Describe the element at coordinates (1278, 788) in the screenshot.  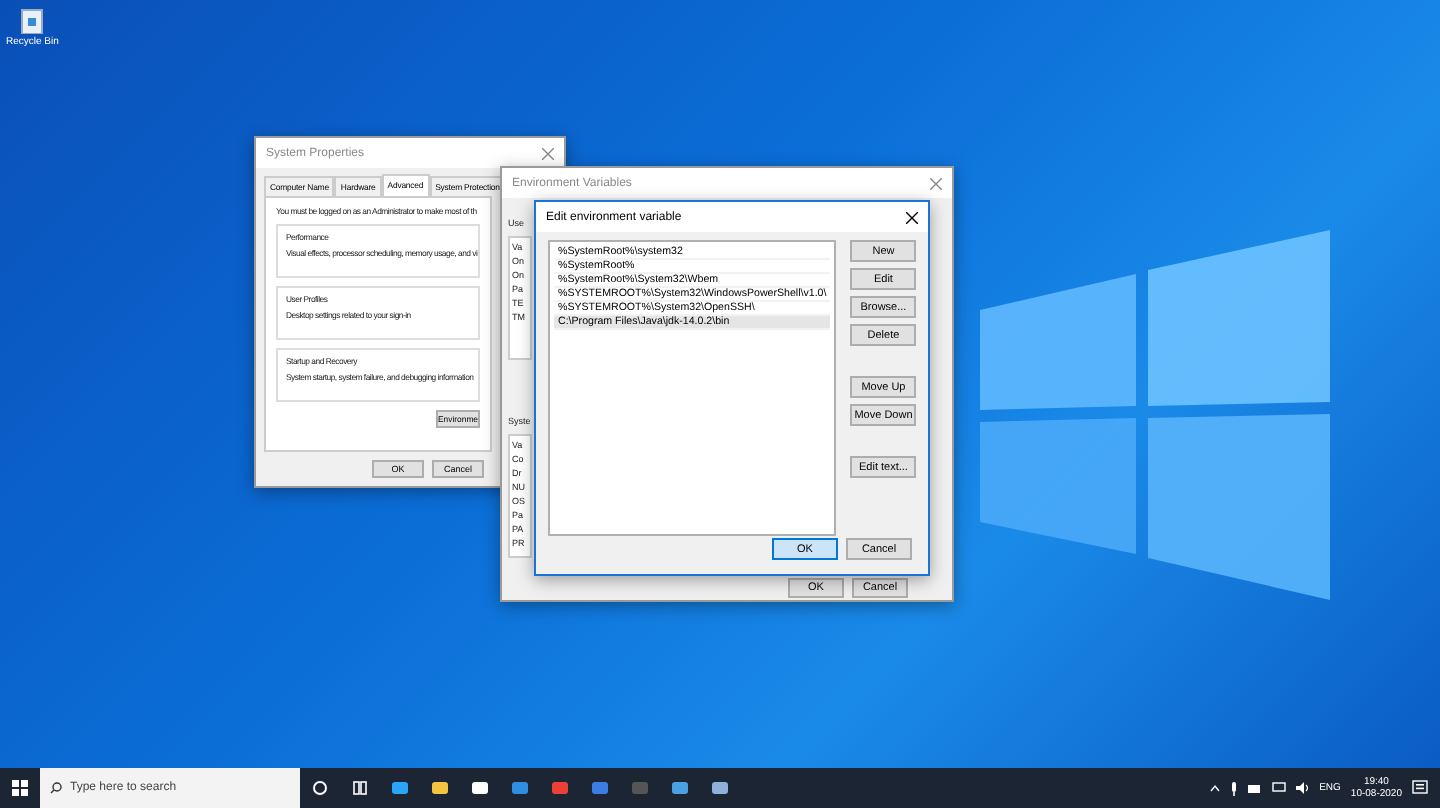
I see `network-icon` at that location.